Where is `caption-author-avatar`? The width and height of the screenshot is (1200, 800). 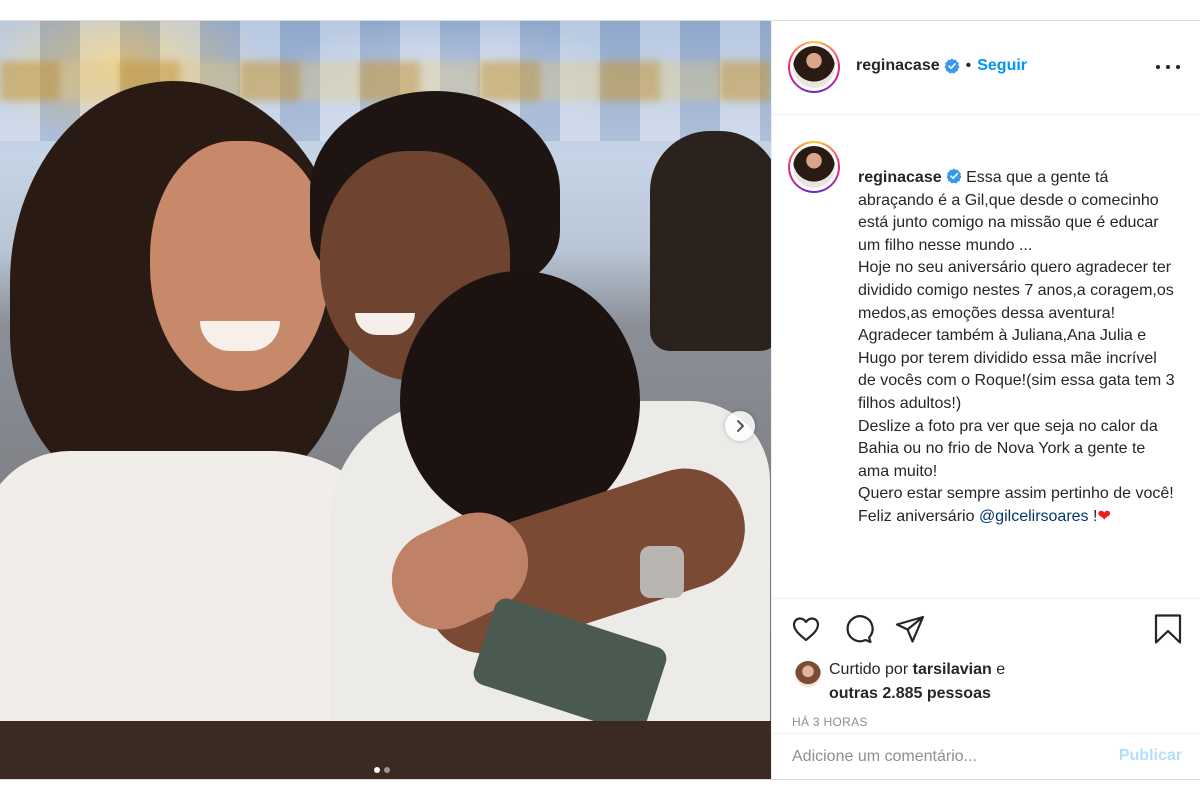
caption-author-avatar is located at coordinates (814, 167).